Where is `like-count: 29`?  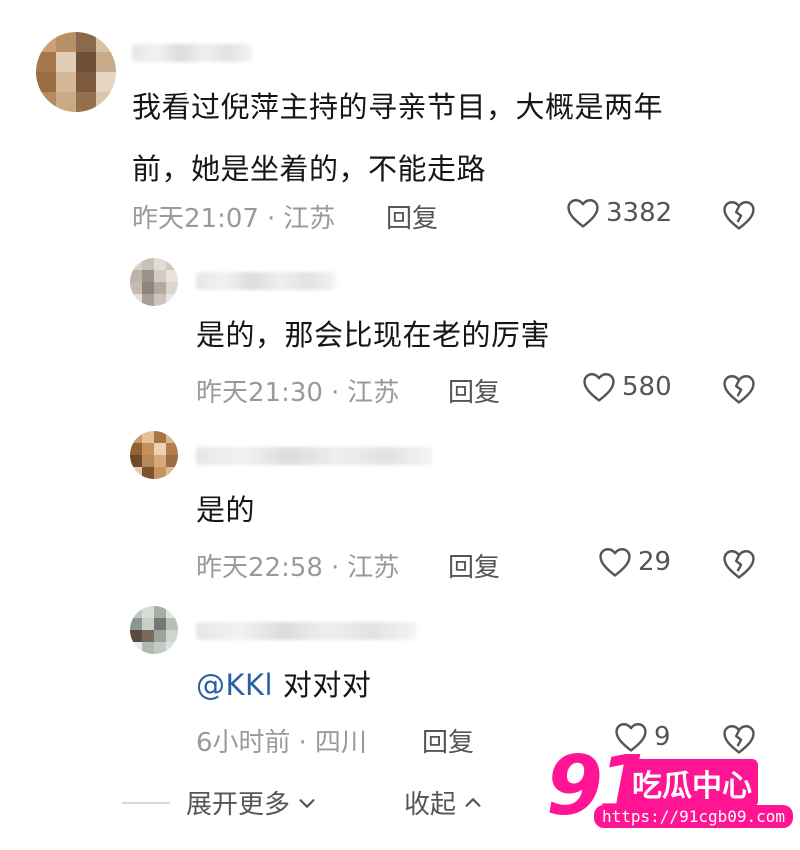
like-count: 29 is located at coordinates (655, 562).